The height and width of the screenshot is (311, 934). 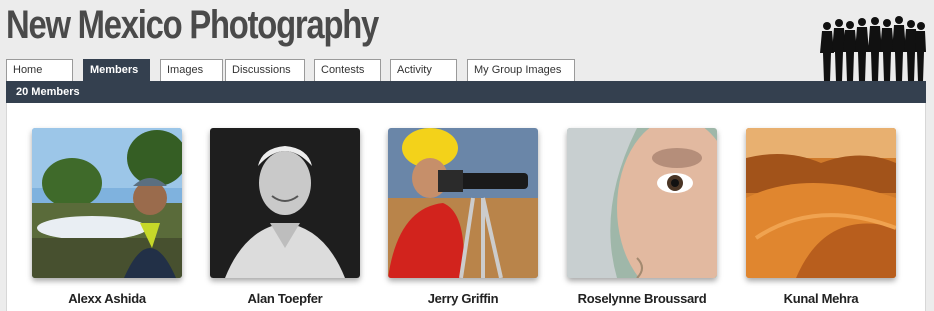 I want to click on member-card: Alan Toepfer, so click(x=285, y=217).